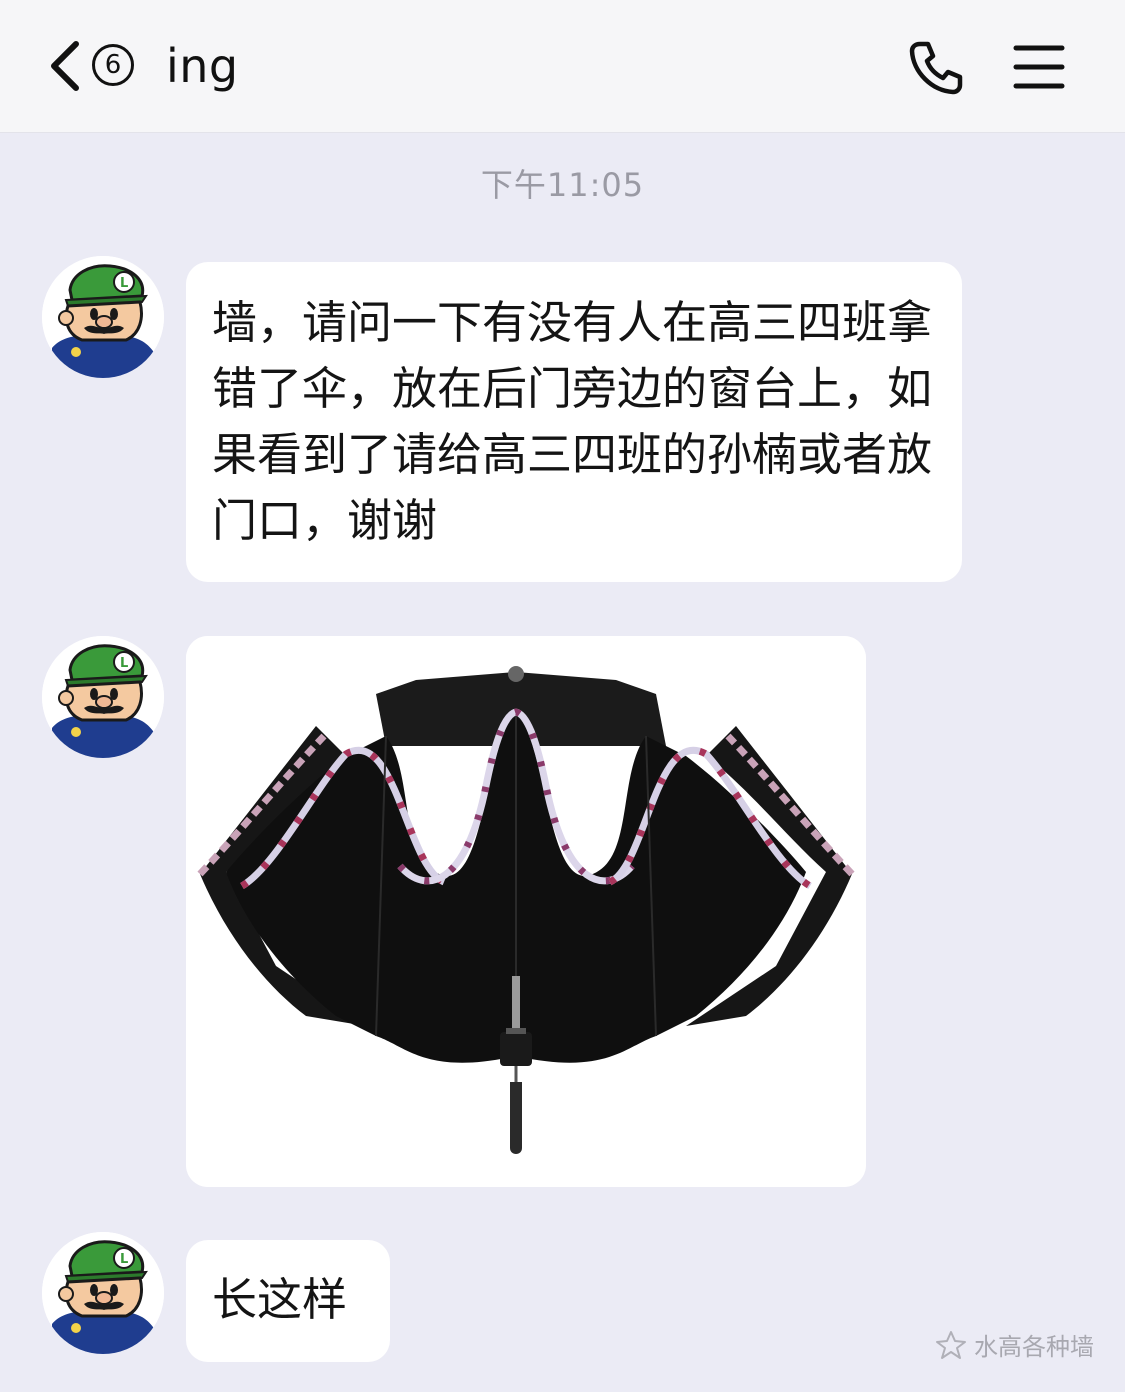 This screenshot has width=1125, height=1392. What do you see at coordinates (562, 66) in the screenshot?
I see `chat-header: 6 ing` at bounding box center [562, 66].